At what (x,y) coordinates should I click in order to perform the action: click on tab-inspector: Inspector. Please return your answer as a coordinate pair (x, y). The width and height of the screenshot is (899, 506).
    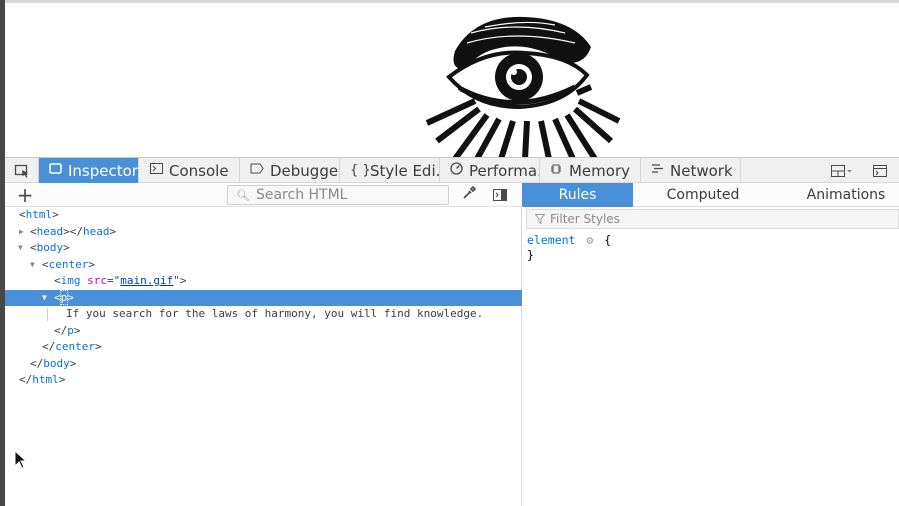
    Looking at the image, I should click on (89, 170).